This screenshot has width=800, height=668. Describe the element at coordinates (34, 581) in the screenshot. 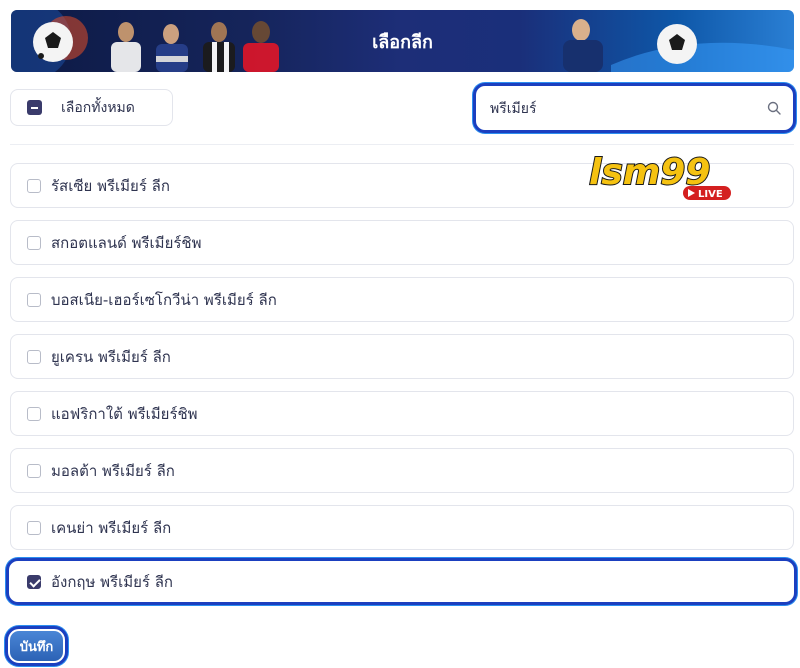

I see `league-checkbox-checked` at that location.